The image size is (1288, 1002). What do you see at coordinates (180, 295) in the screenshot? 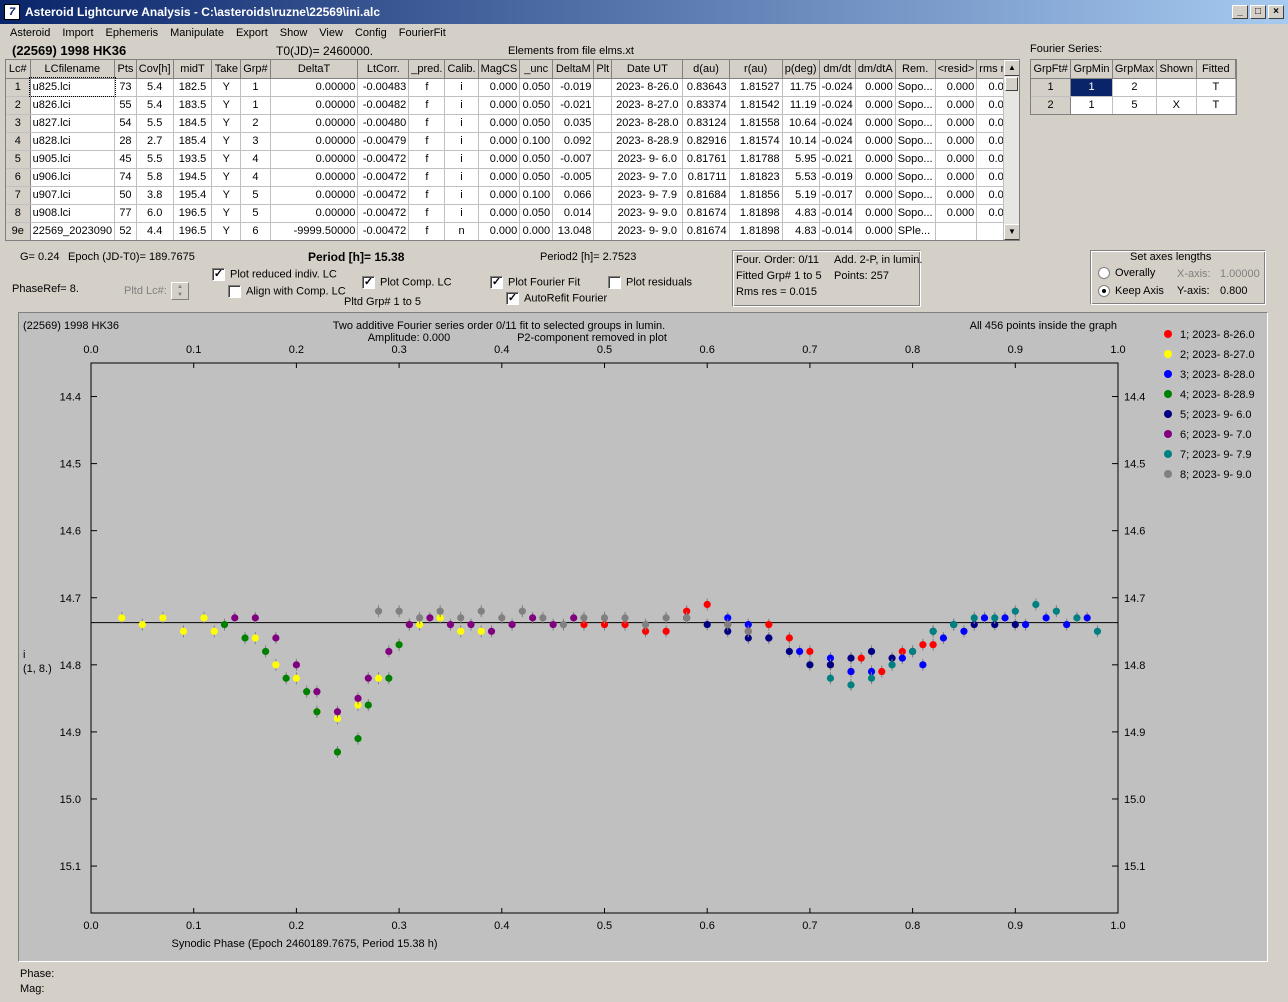
I see `spin-down-icon: ▼` at bounding box center [180, 295].